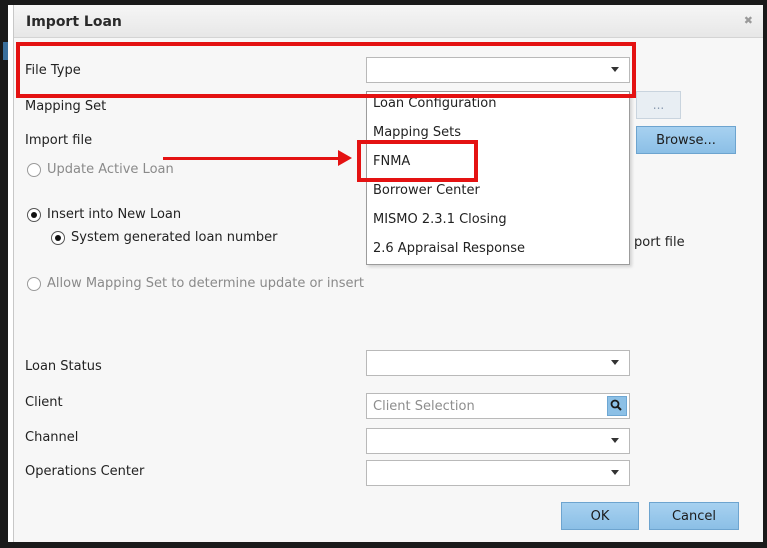 The width and height of the screenshot is (767, 548). I want to click on loan-status-label: Loan Status, so click(63, 366).